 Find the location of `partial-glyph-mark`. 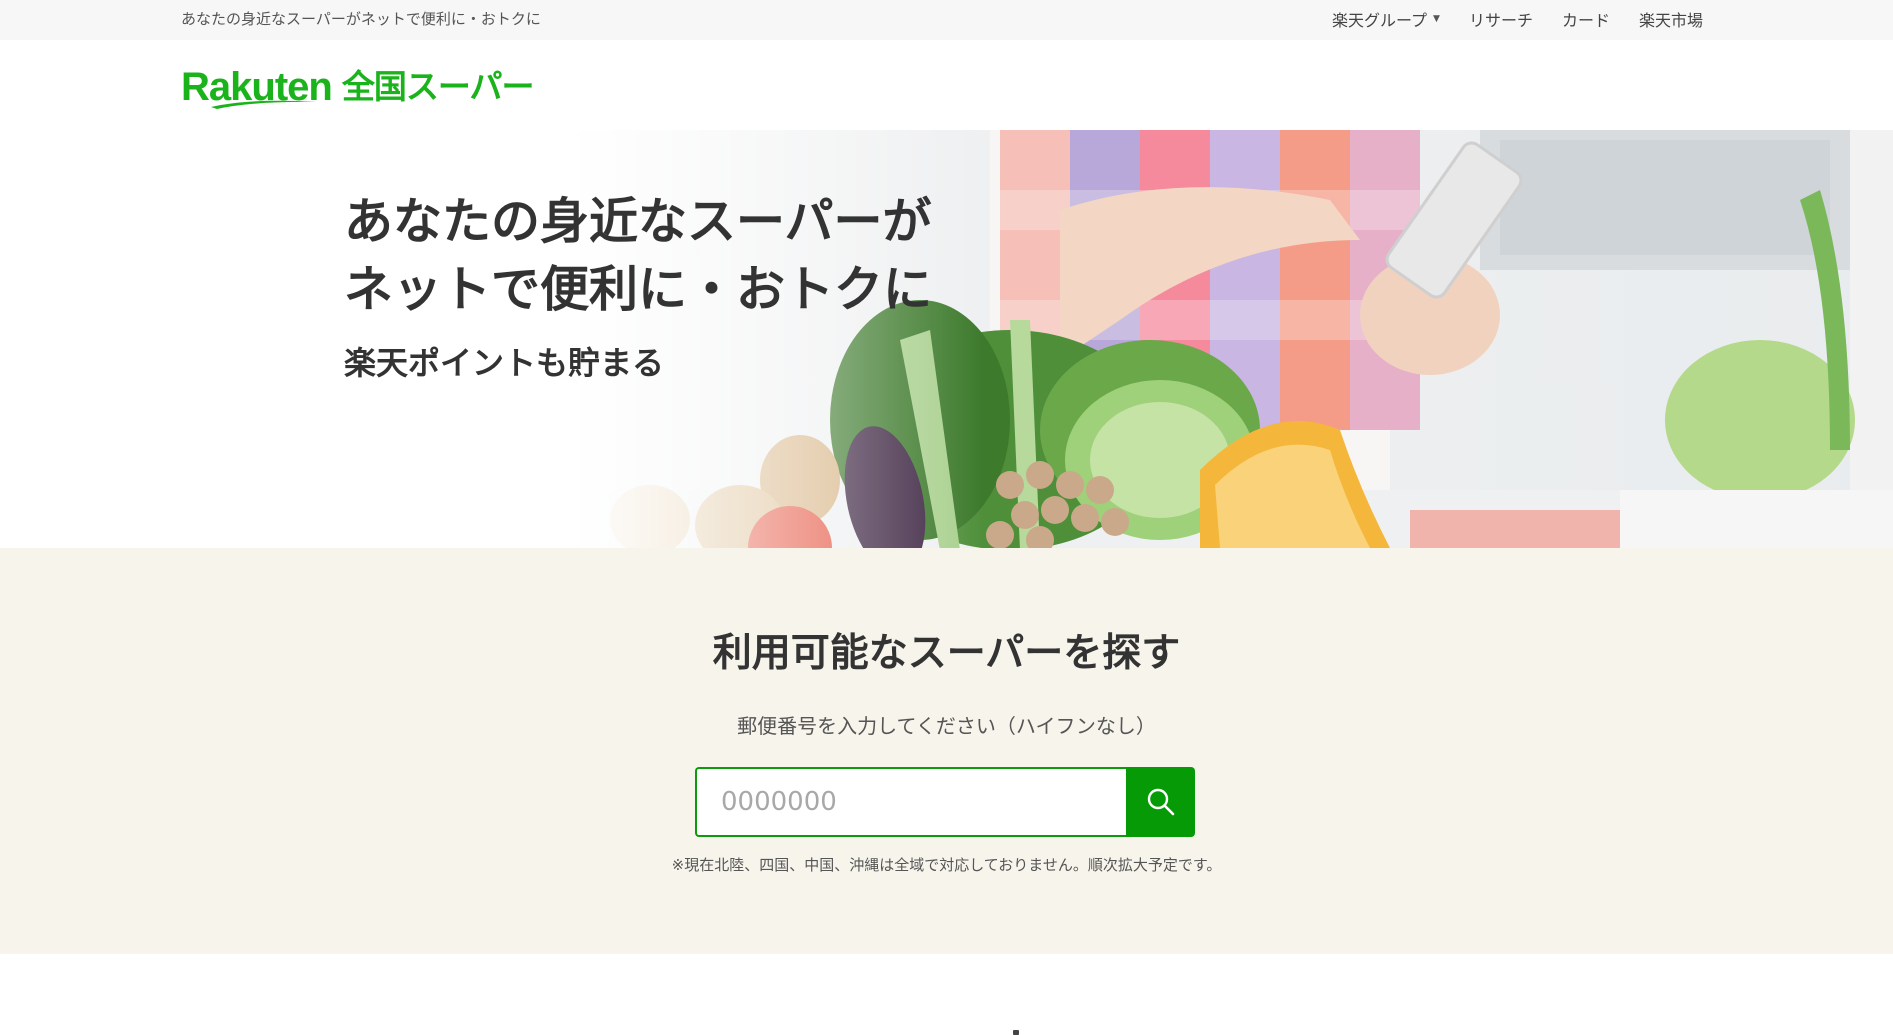

partial-glyph-mark is located at coordinates (1016, 1032).